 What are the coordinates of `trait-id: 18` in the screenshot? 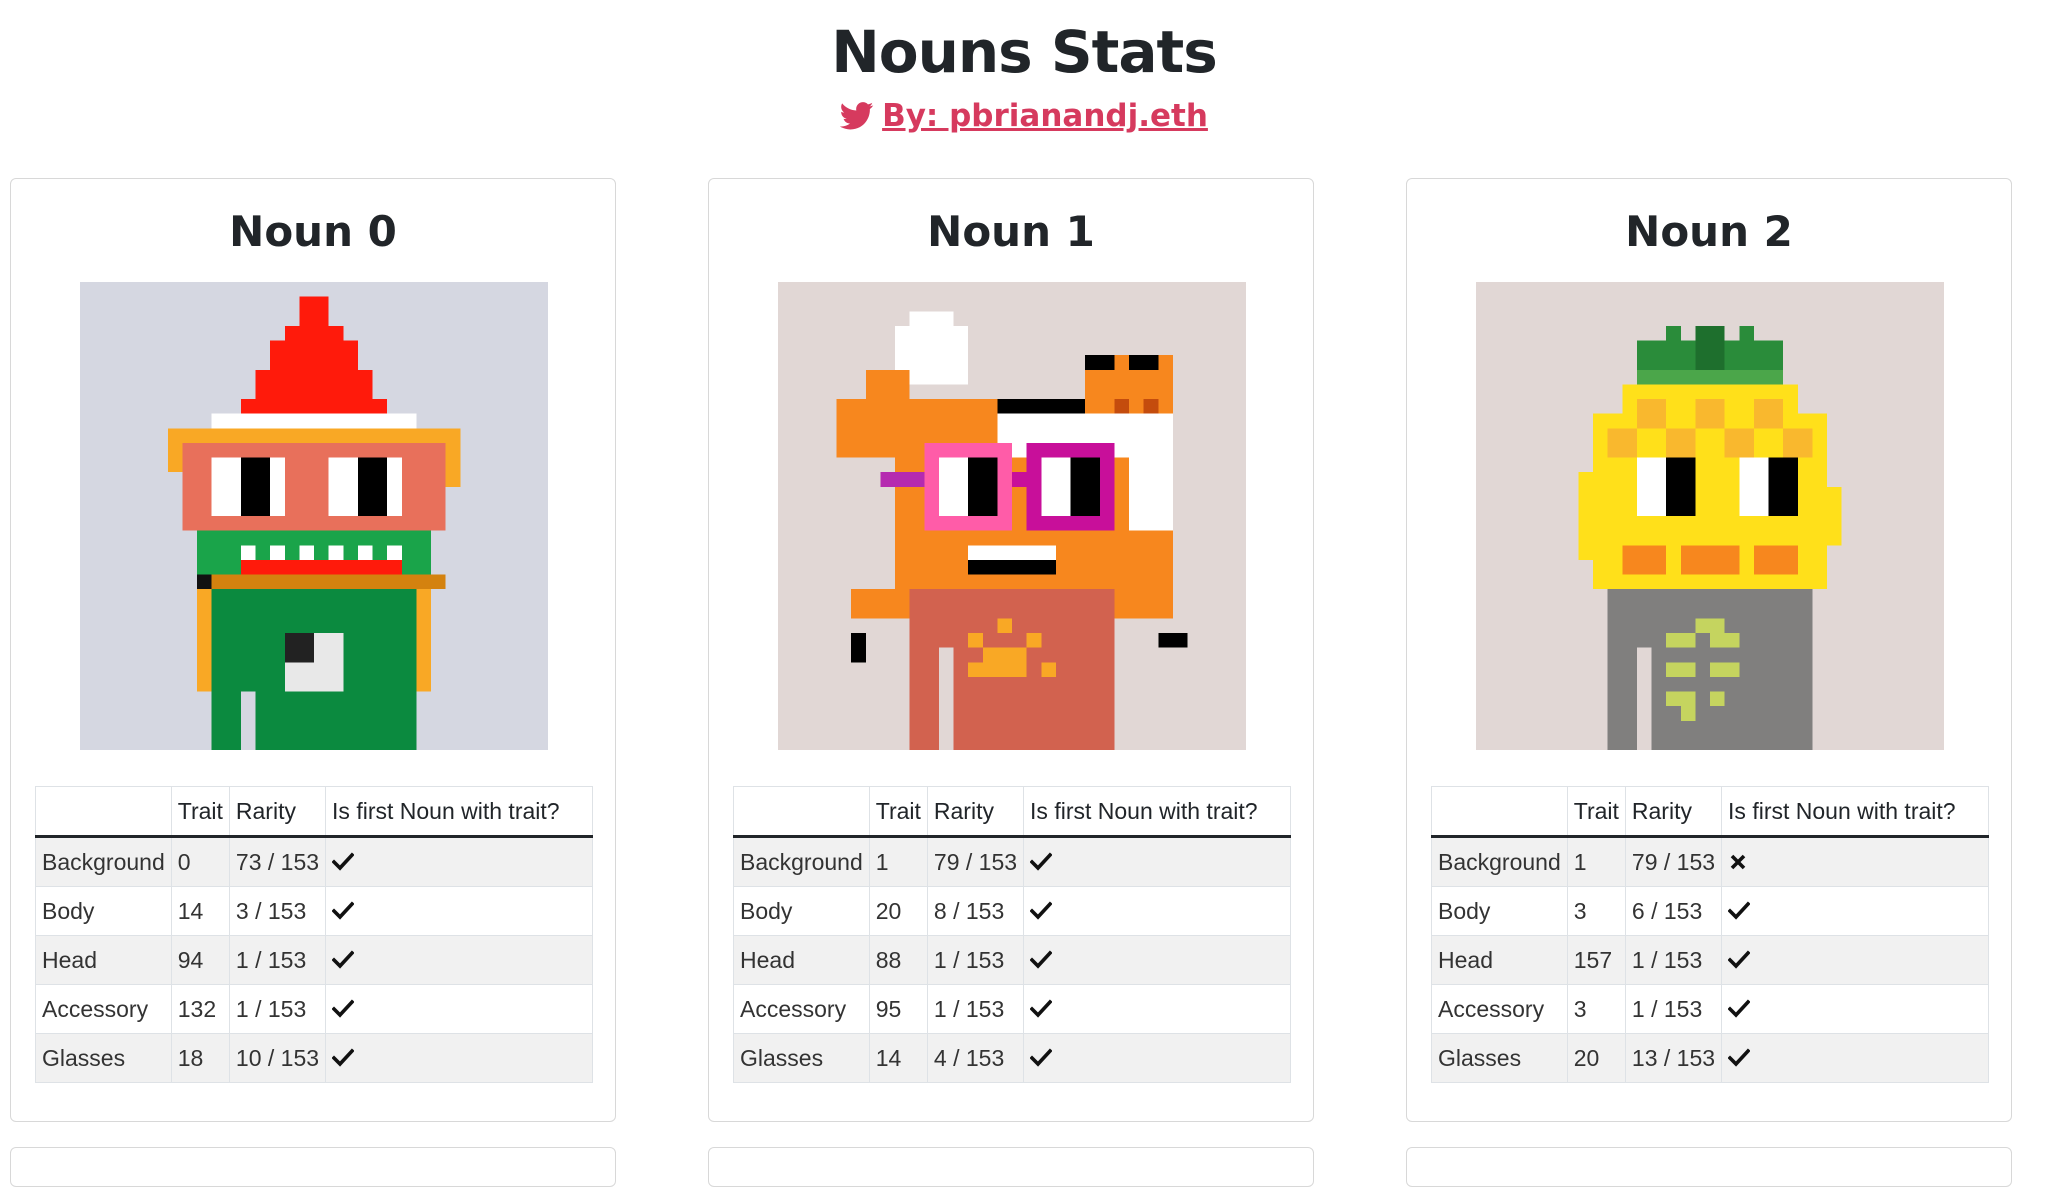 It's located at (200, 1058).